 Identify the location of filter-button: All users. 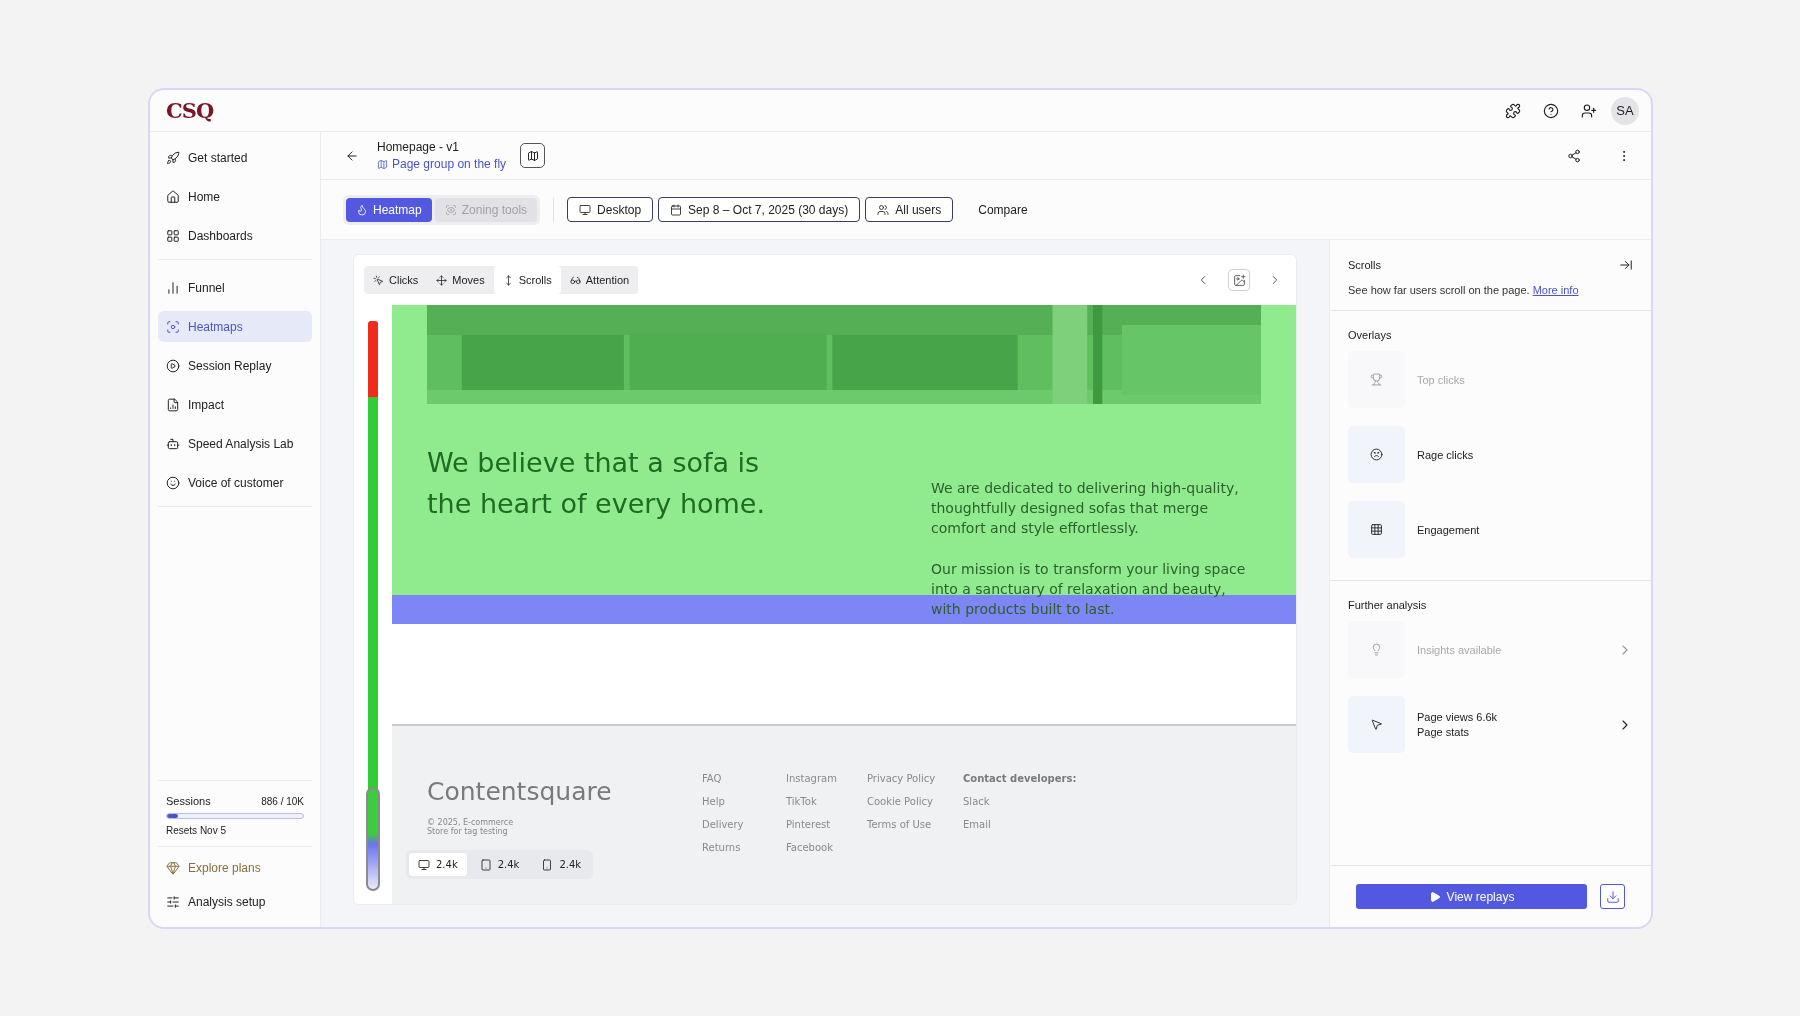
(909, 209).